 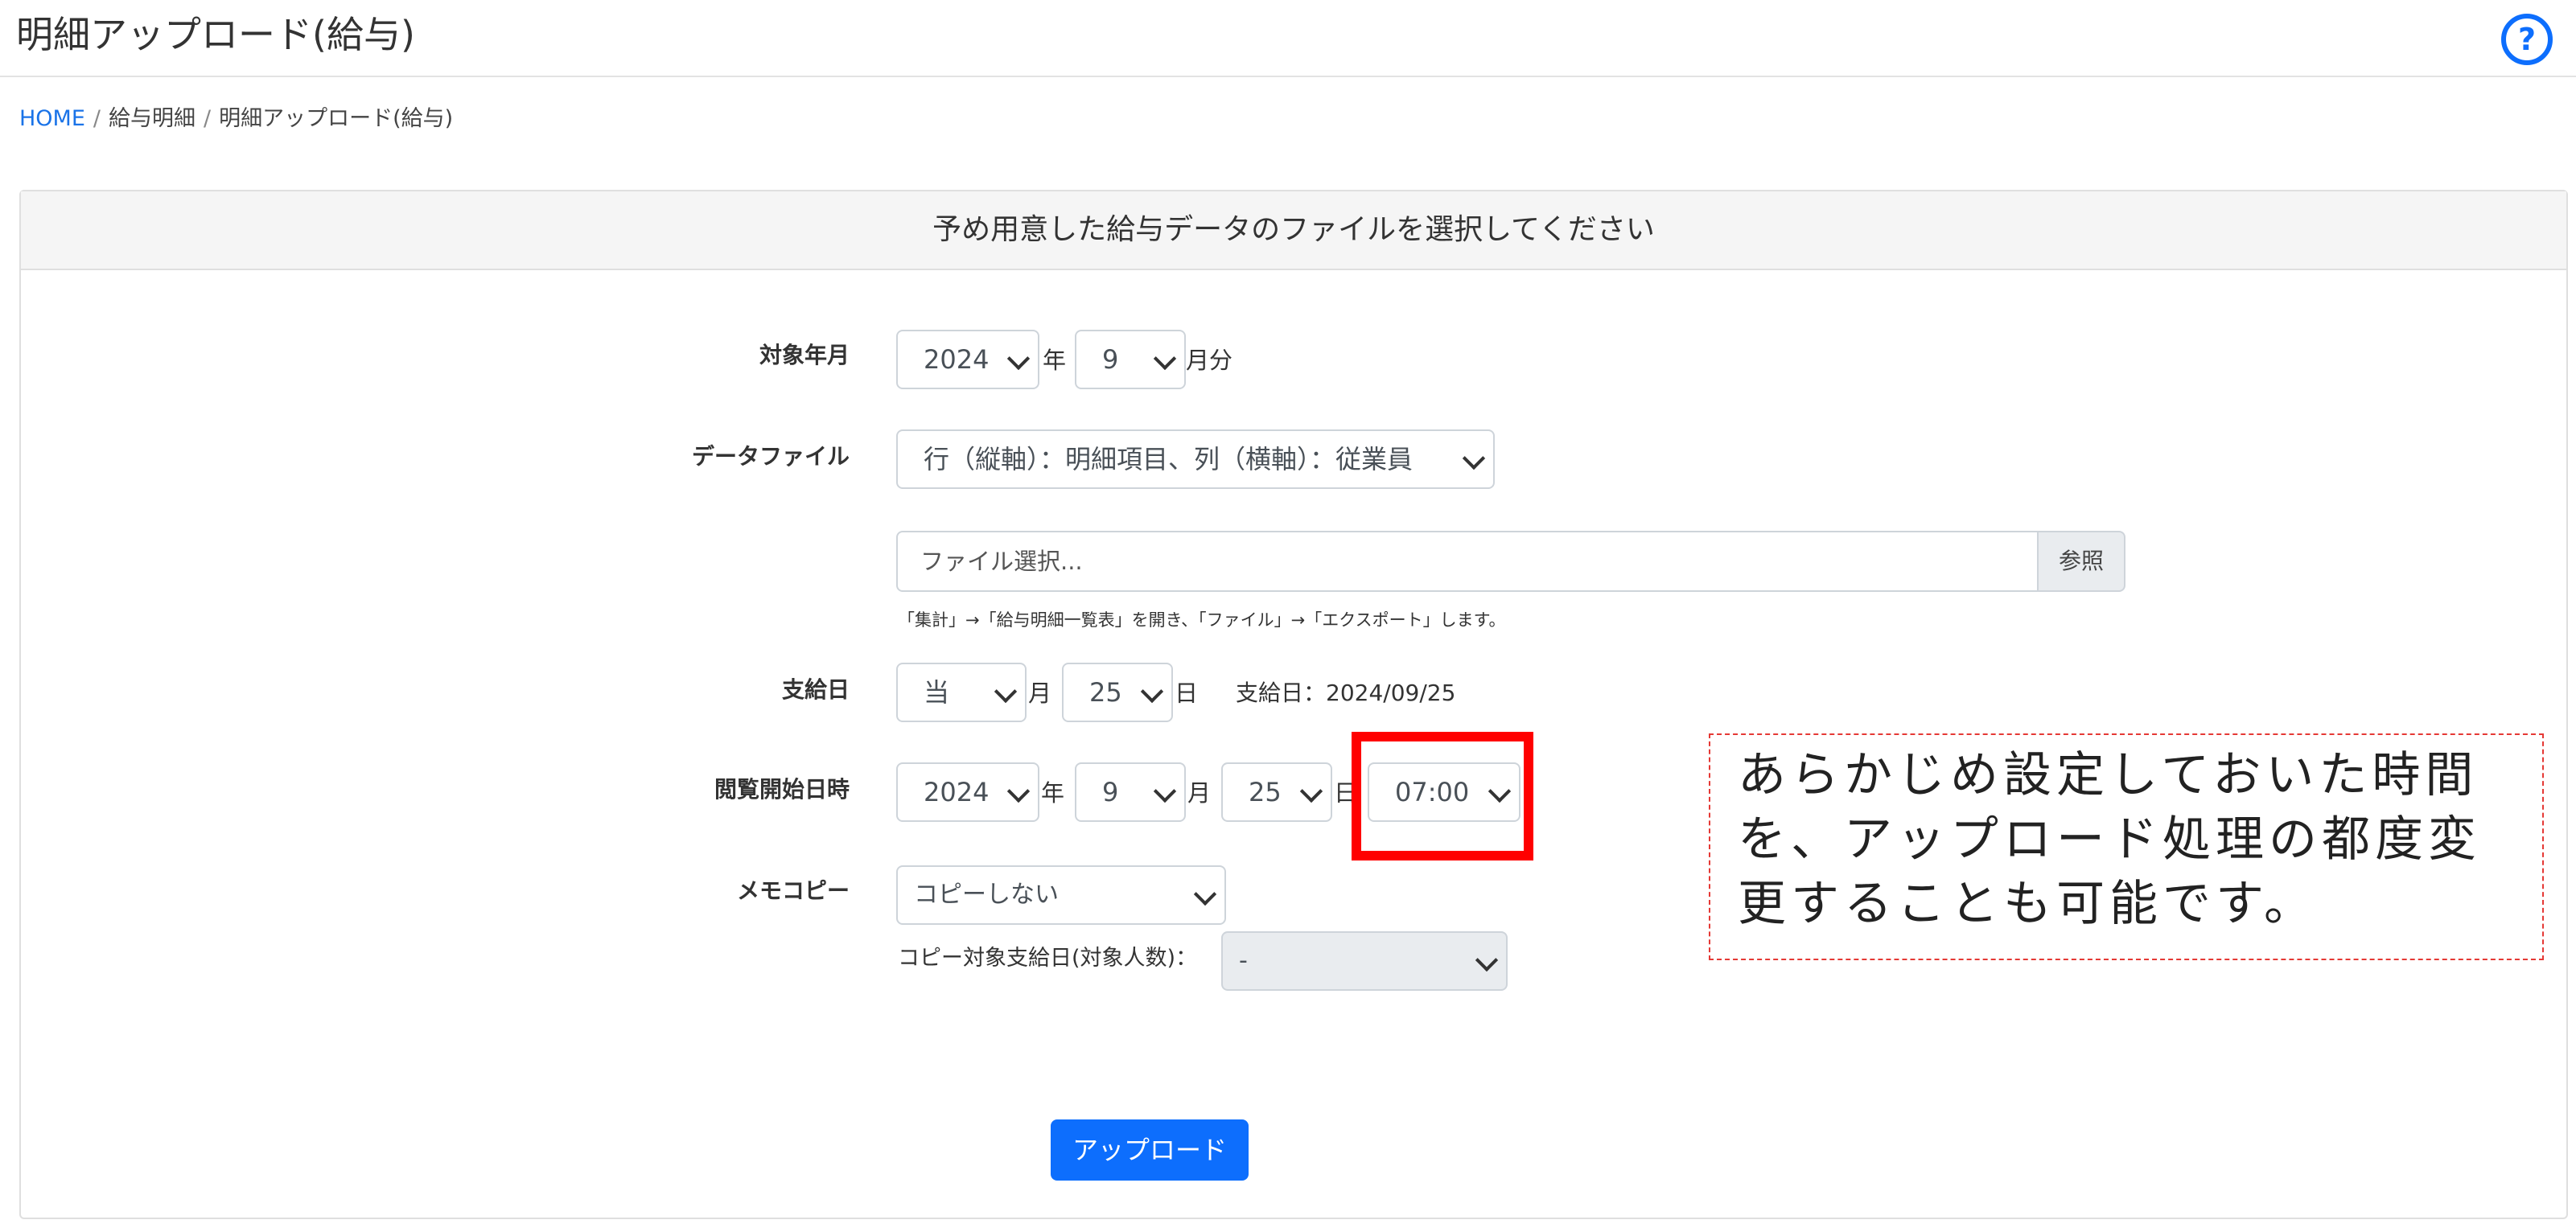 What do you see at coordinates (1293, 229) in the screenshot?
I see `card-title: 予め用意した給与データのファイルを選択してください` at bounding box center [1293, 229].